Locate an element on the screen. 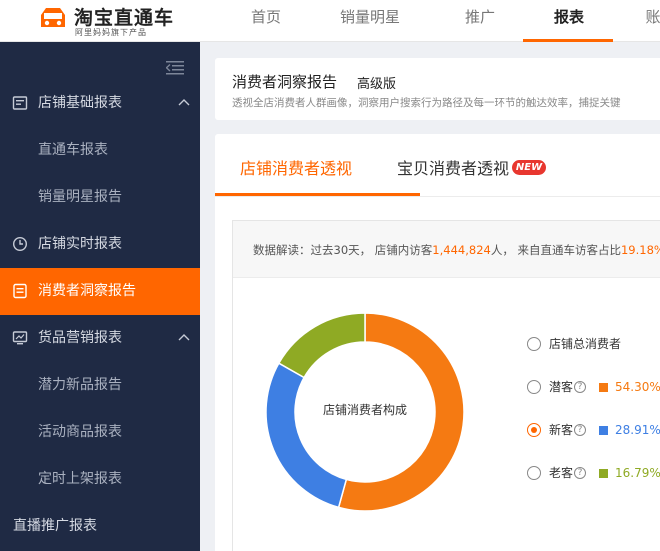 This screenshot has height=551, width=660. sidebar-item-label: 直通车报表 is located at coordinates (73, 150).